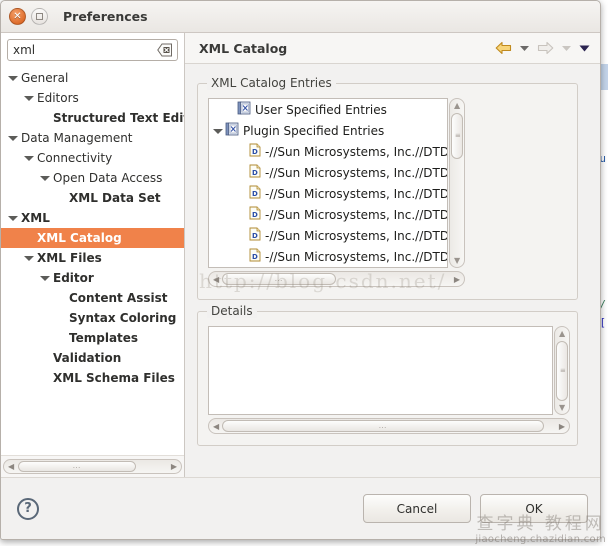  Describe the element at coordinates (534, 508) in the screenshot. I see `ok-button: OK` at that location.